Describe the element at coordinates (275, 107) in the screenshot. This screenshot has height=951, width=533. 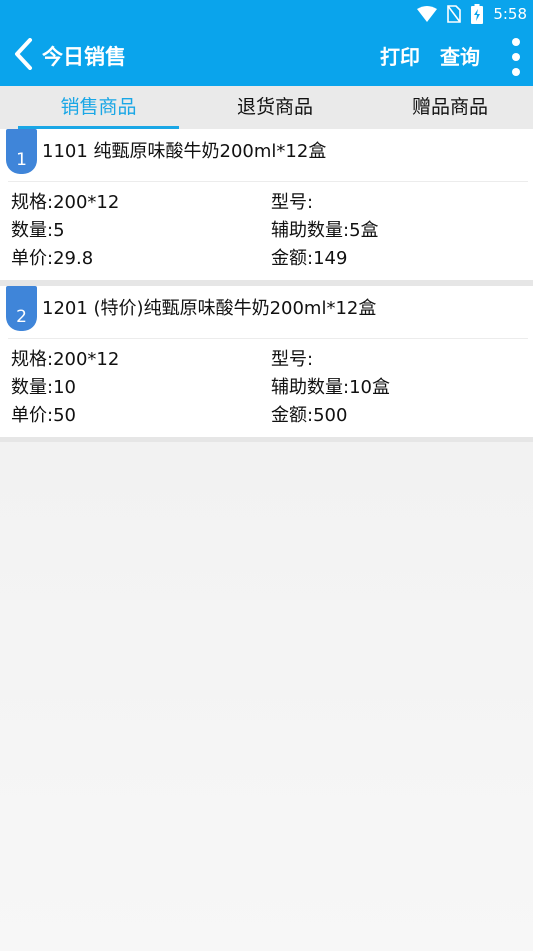
I see `tab-return-items: 退货商品` at that location.